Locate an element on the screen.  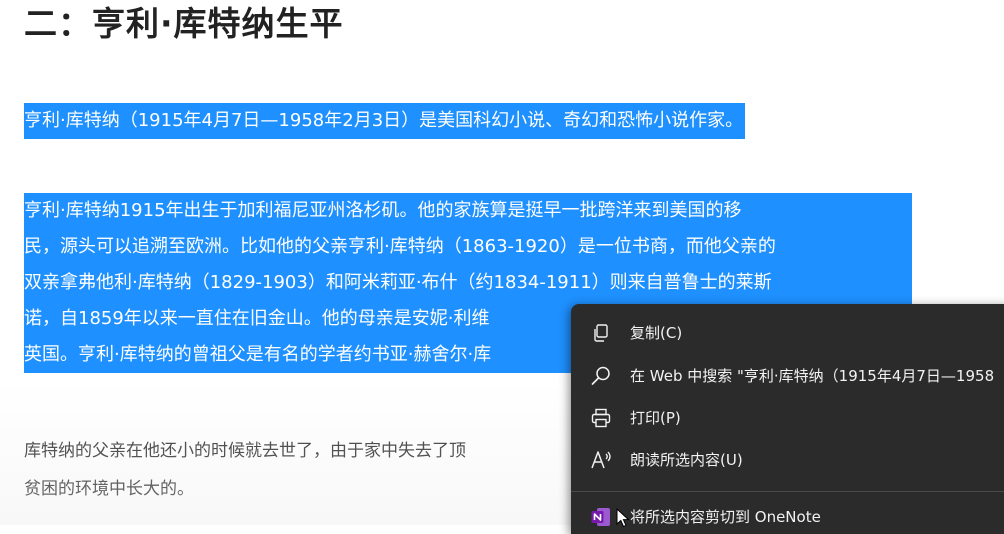
paragraph-childhood: 库特纳的父亲在他还小的时候就去世了，由于家中失去了顶 贫困的环境中长大的。 is located at coordinates (245, 470).